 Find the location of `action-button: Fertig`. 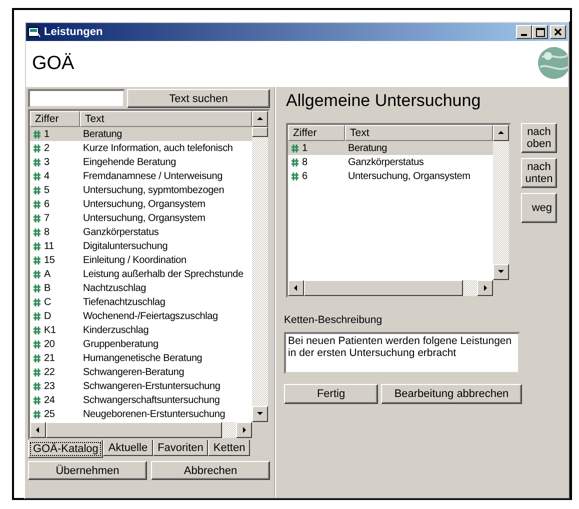

action-button: Fertig is located at coordinates (331, 394).